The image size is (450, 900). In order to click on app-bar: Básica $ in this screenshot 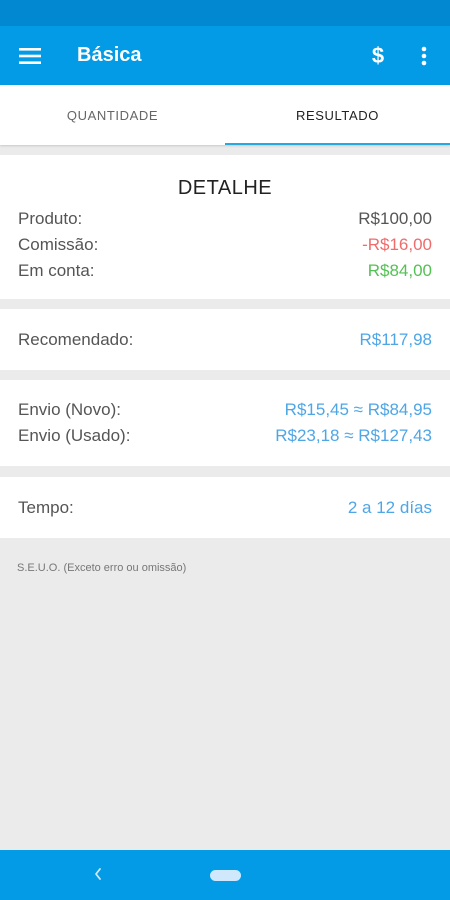, I will do `click(225, 55)`.